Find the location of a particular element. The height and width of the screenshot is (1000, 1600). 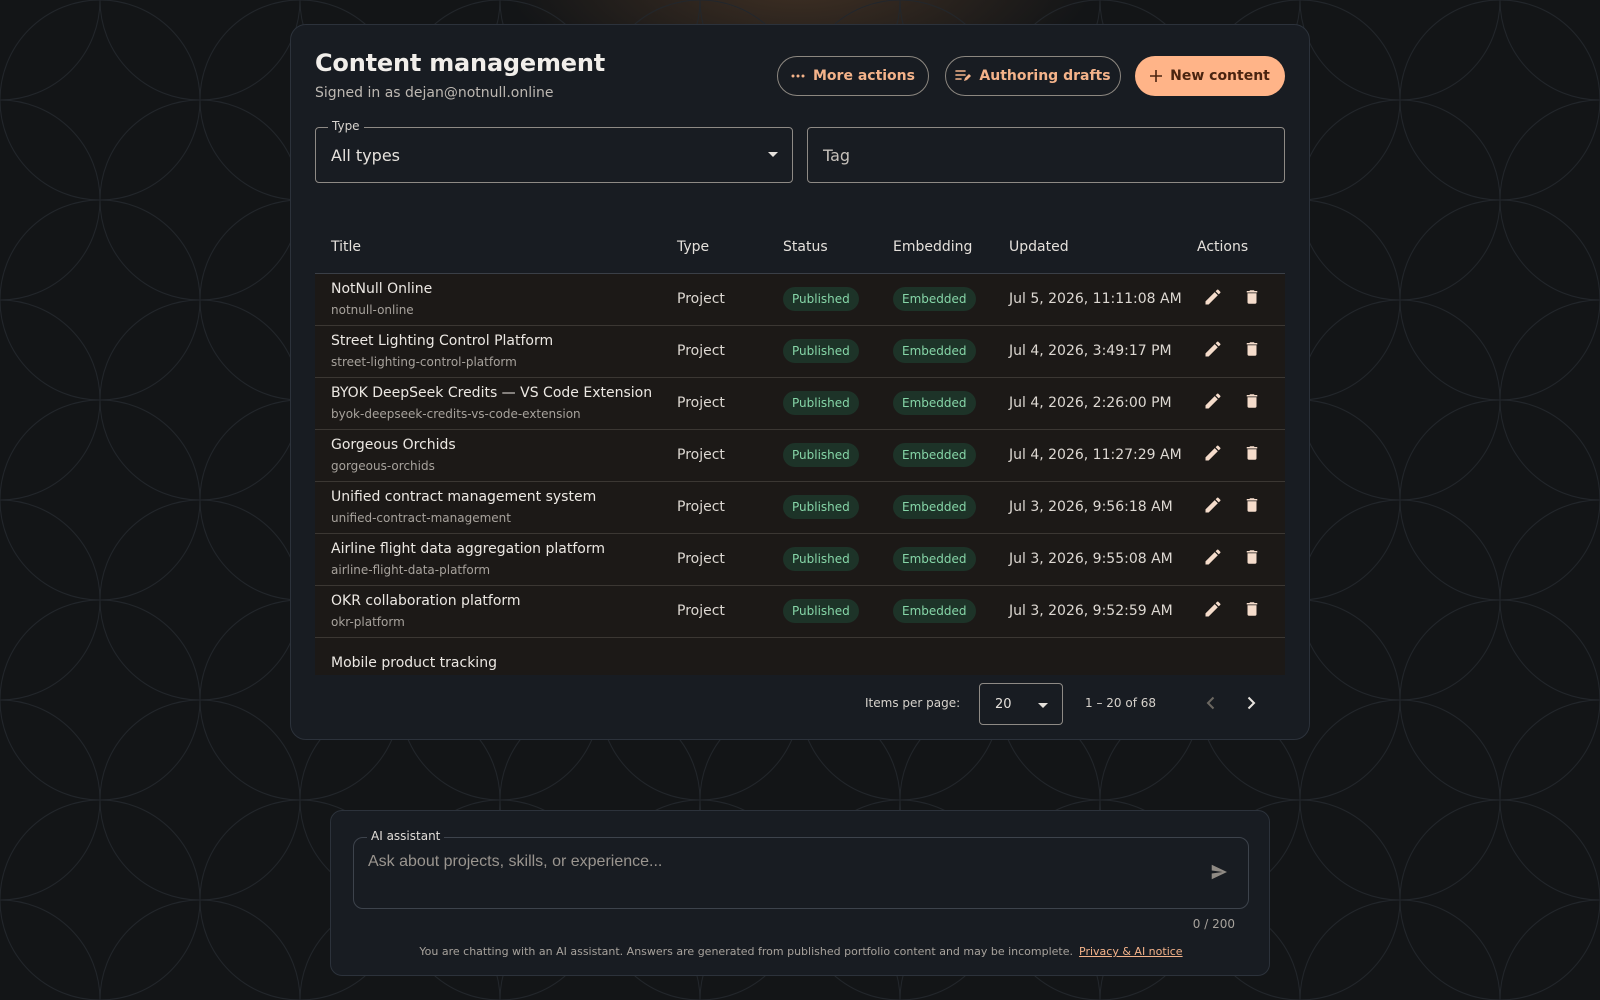

cell-updated: Jul 3, 2026, 9:52:59 AM is located at coordinates (1087, 611).